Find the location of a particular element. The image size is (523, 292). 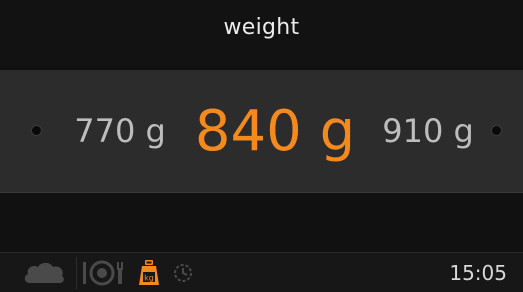

selected-weight-value: 840 g is located at coordinates (275, 131).